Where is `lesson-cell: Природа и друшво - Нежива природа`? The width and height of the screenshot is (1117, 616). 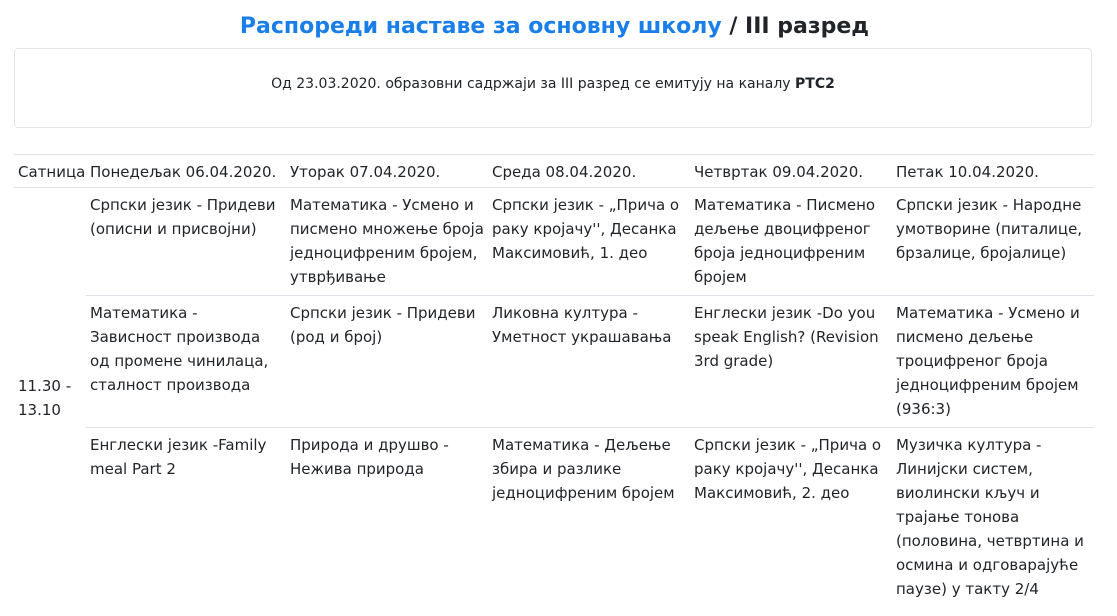 lesson-cell: Природа и друшво - Нежива природа is located at coordinates (387, 517).